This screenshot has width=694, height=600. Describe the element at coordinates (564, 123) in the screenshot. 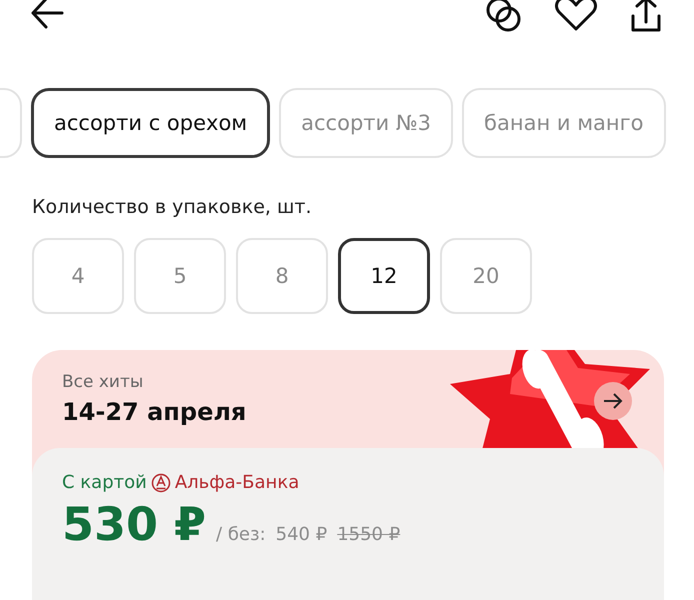

I see `variant-chip: банан и манго` at that location.